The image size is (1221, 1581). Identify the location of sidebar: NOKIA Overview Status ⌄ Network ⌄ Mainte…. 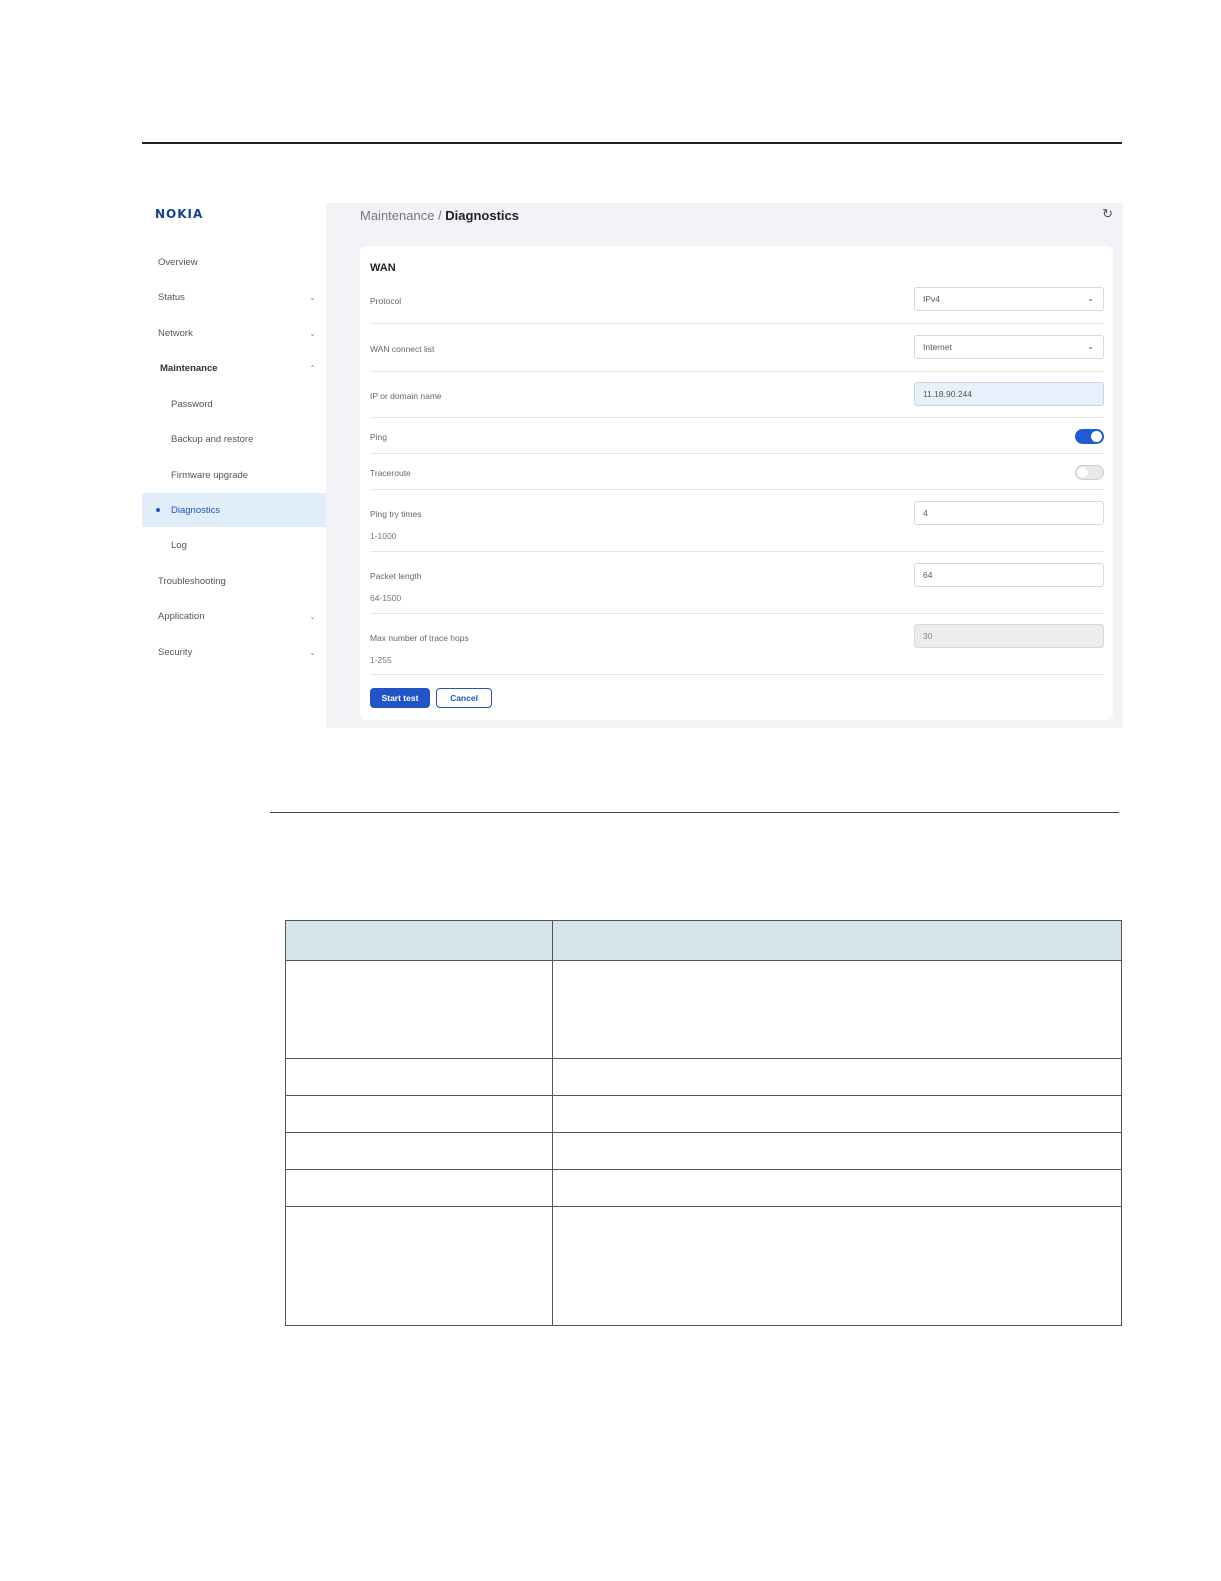
(234, 464).